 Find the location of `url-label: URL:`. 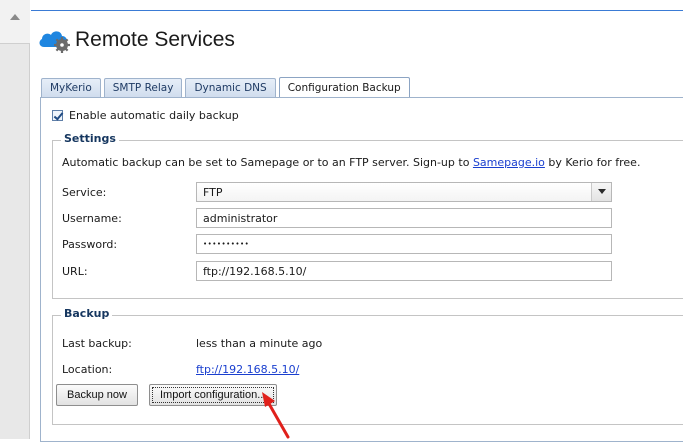

url-label: URL: is located at coordinates (75, 271).